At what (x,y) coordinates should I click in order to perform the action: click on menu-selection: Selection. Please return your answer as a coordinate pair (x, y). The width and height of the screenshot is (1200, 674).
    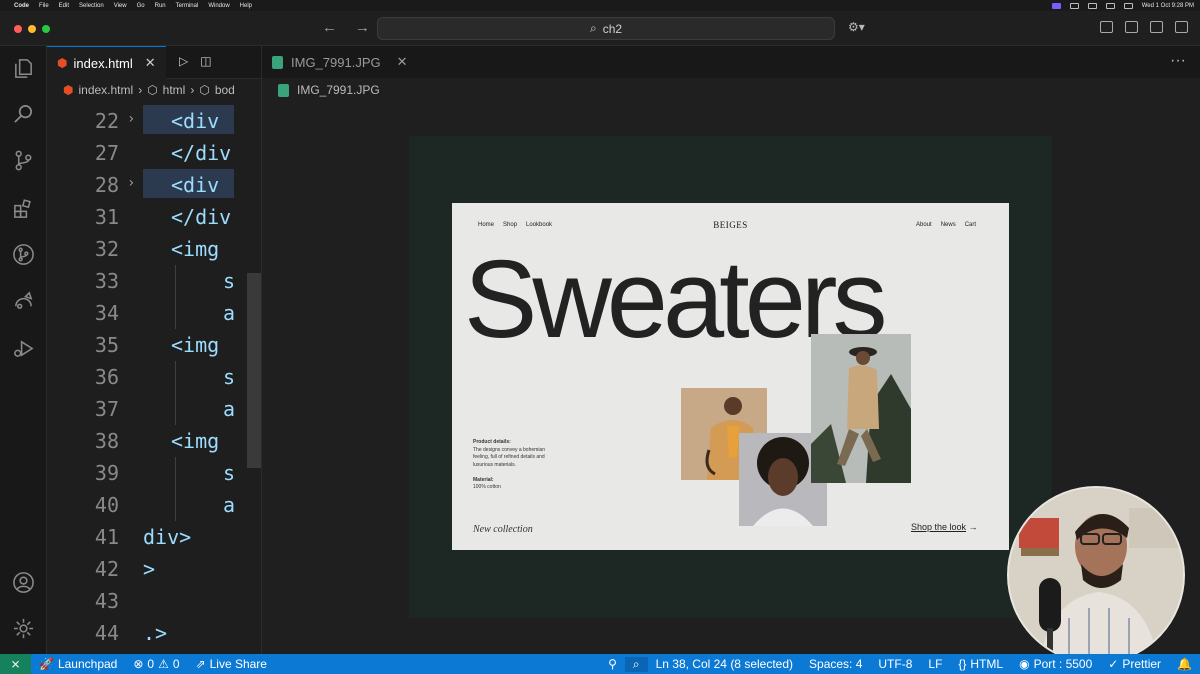
    Looking at the image, I should click on (91, 6).